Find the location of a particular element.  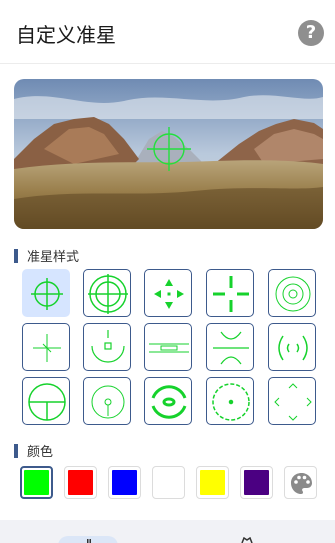

bottom-nav is located at coordinates (167, 531).